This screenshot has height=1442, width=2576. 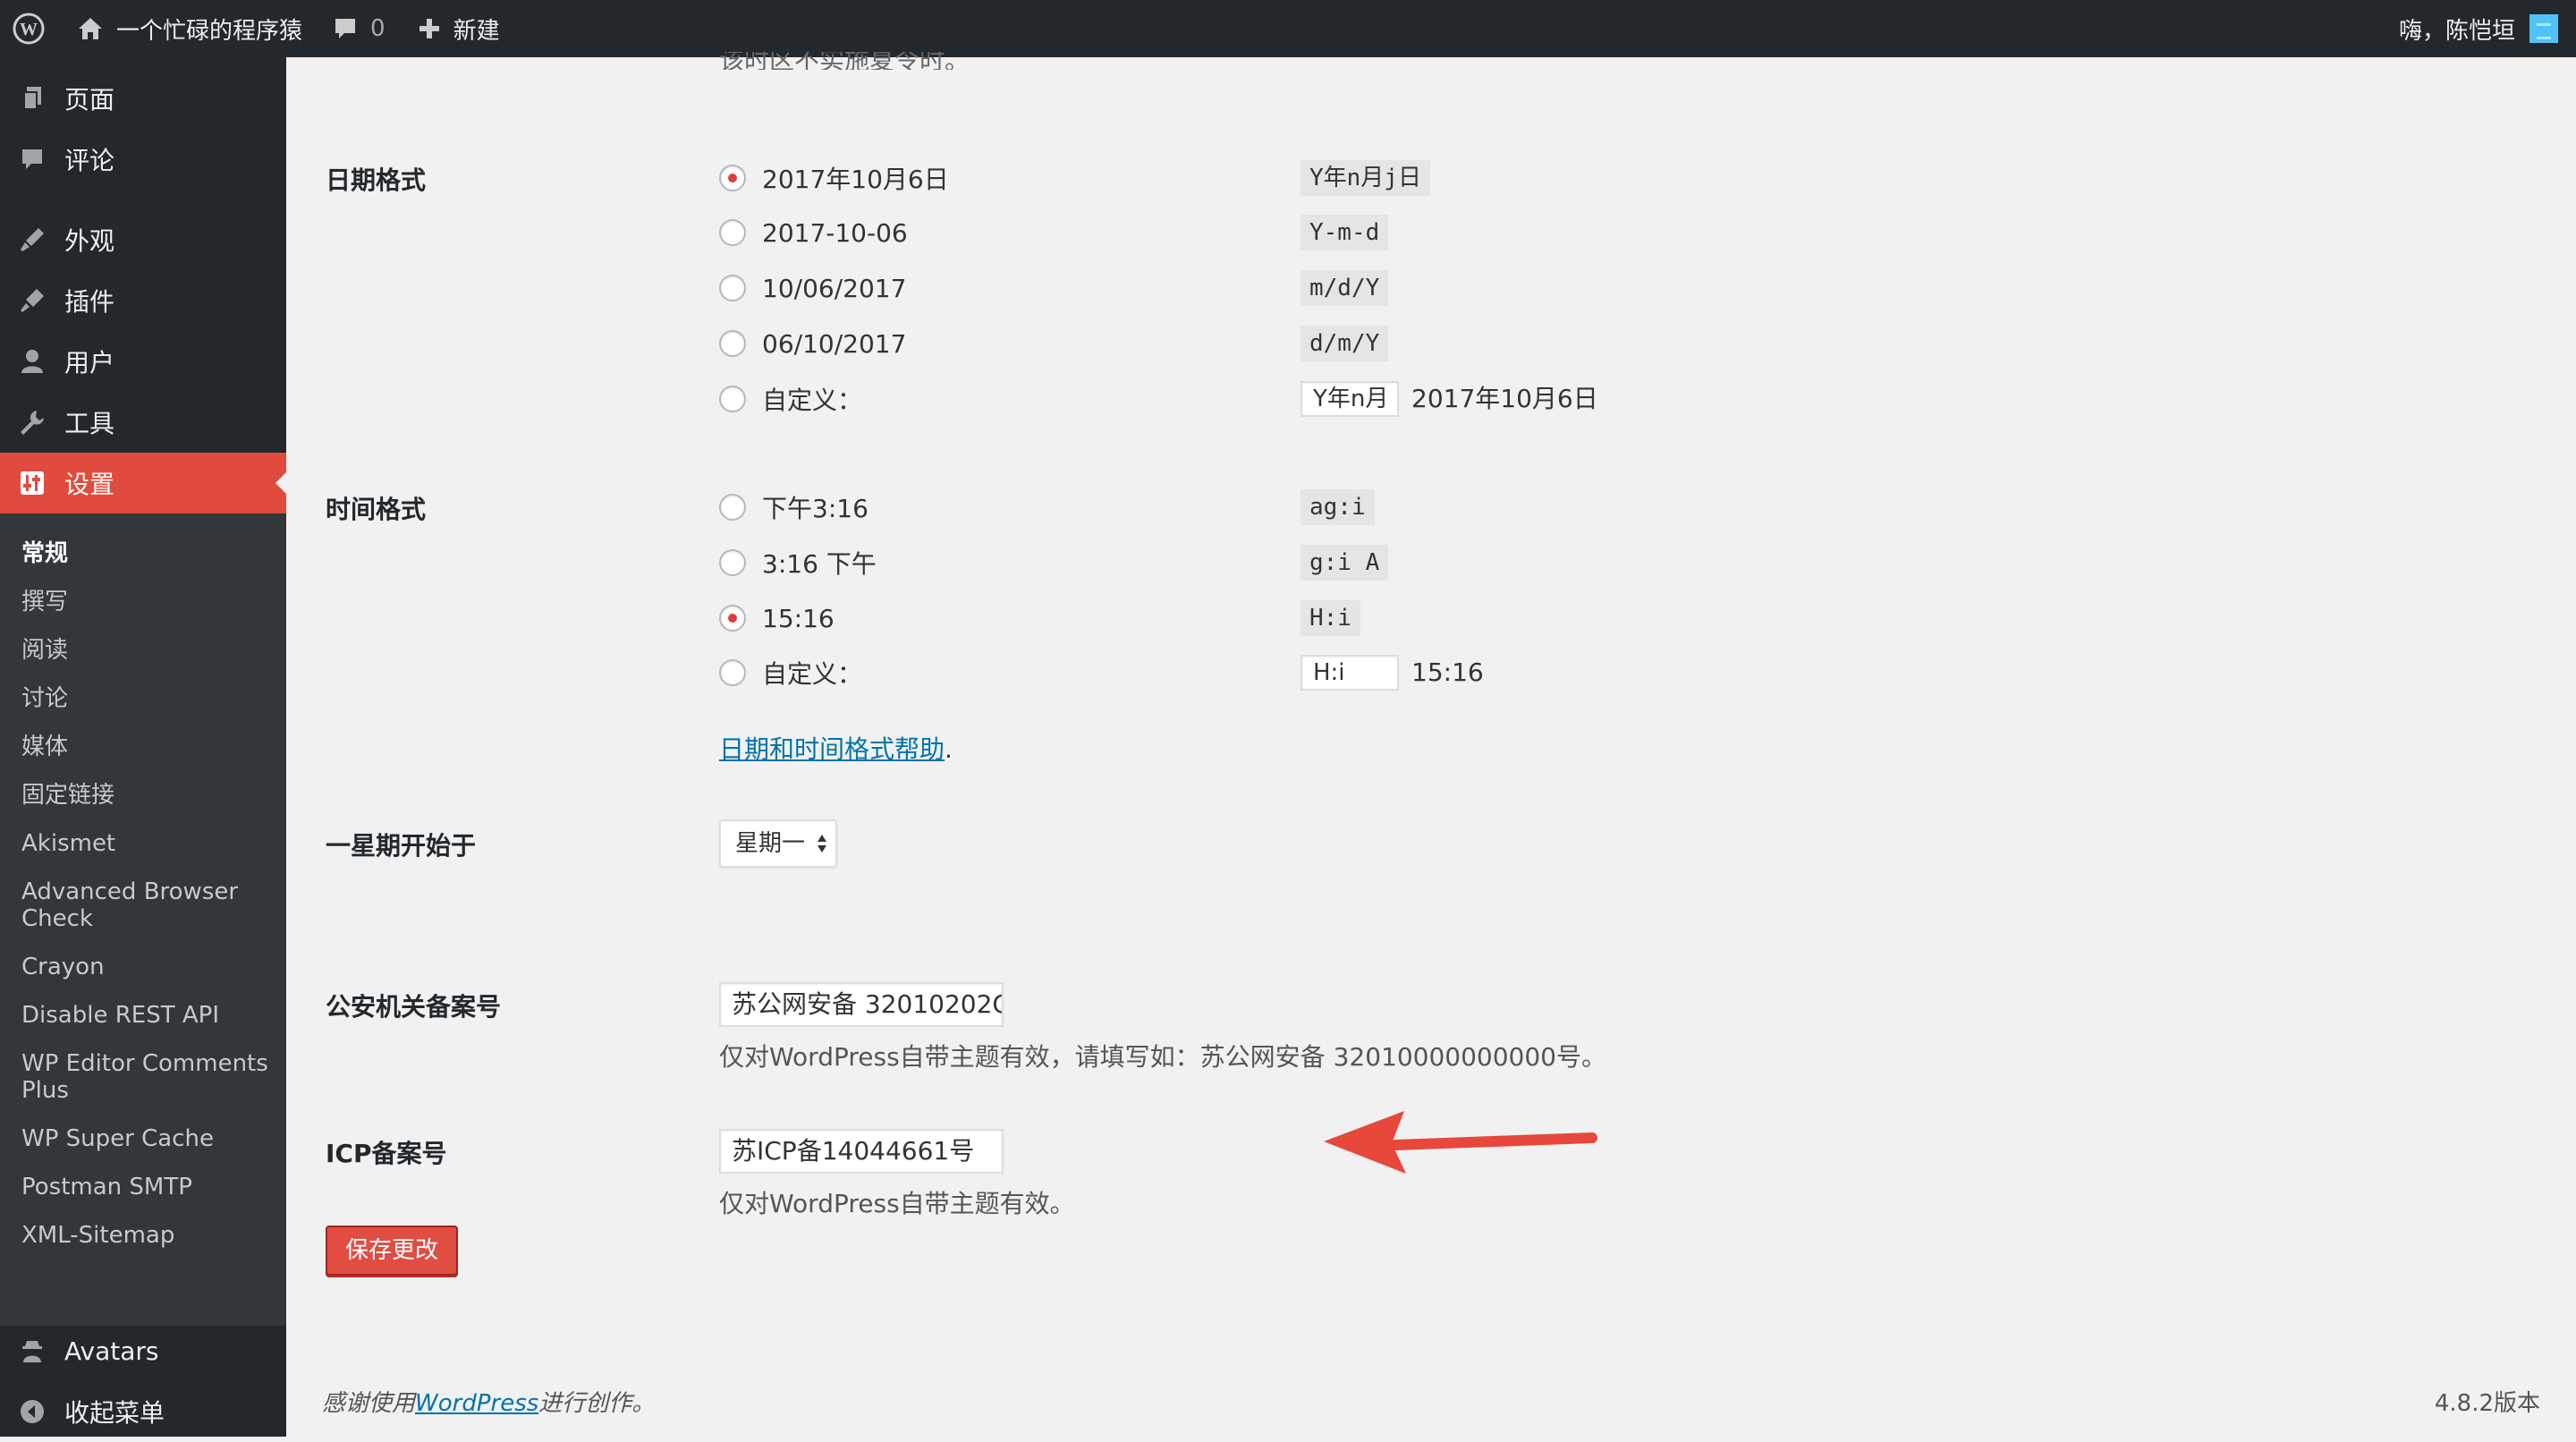 What do you see at coordinates (2456, 31) in the screenshot?
I see `greeting-label: 嗨，陈恺垣` at bounding box center [2456, 31].